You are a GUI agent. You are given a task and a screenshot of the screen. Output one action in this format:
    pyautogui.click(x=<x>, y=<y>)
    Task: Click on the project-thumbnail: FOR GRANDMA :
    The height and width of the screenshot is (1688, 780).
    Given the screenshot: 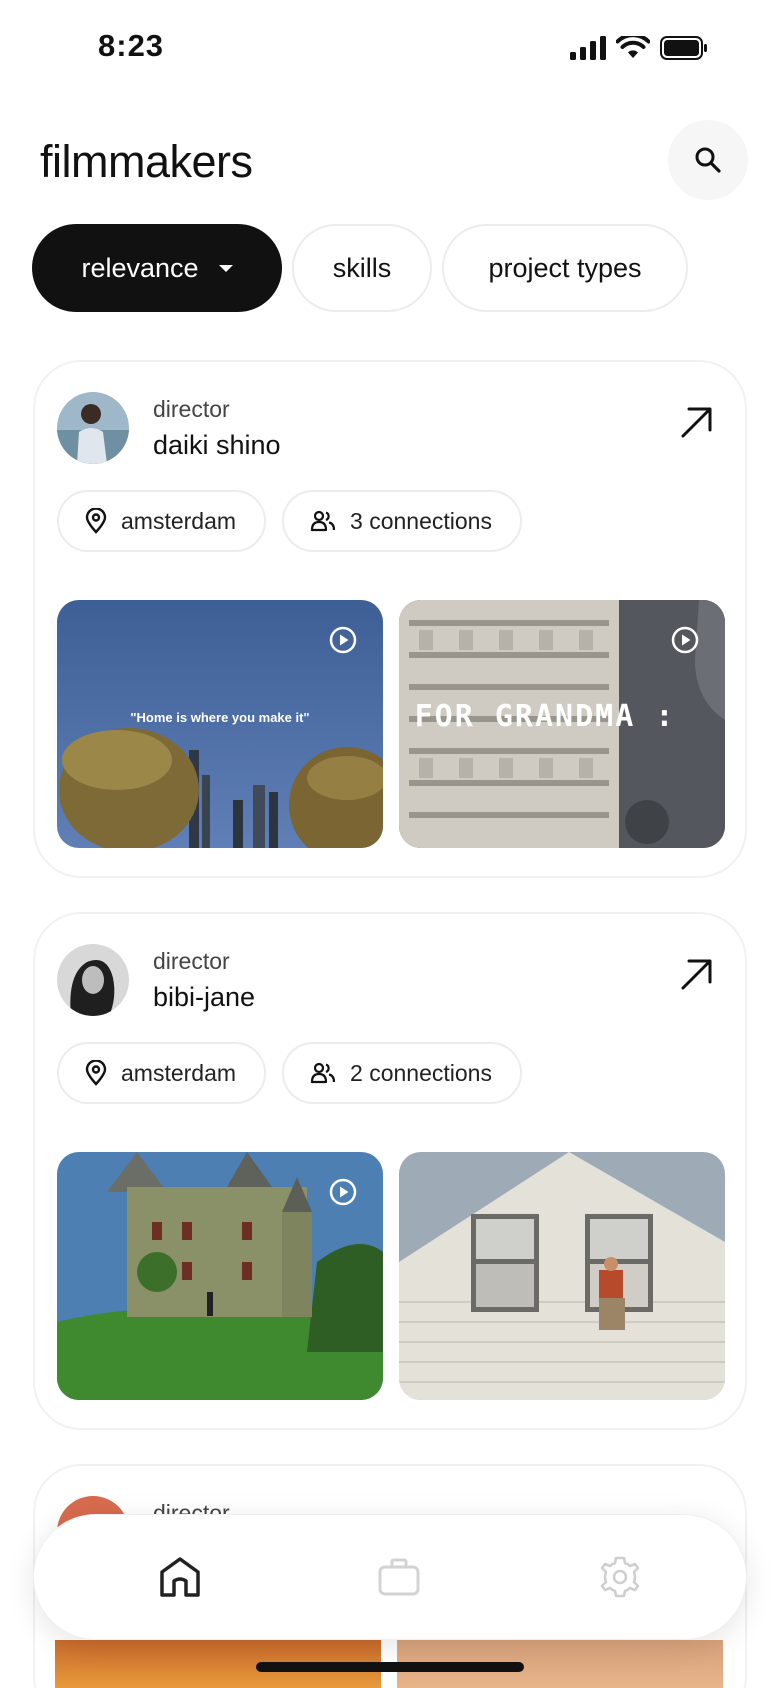 What is the action you would take?
    pyautogui.click(x=562, y=724)
    